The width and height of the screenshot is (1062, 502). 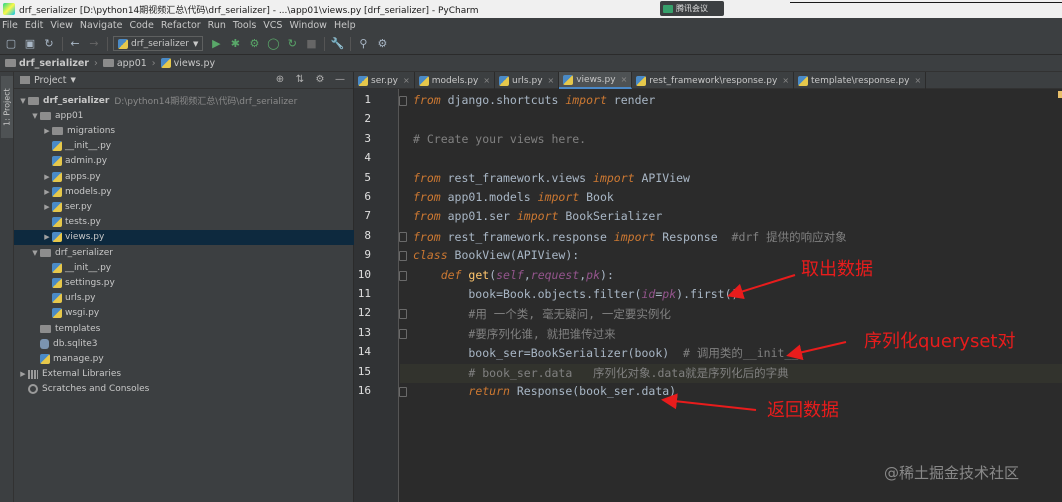 What do you see at coordinates (816, 351) in the screenshot?
I see `arrow-to-serializer` at bounding box center [816, 351].